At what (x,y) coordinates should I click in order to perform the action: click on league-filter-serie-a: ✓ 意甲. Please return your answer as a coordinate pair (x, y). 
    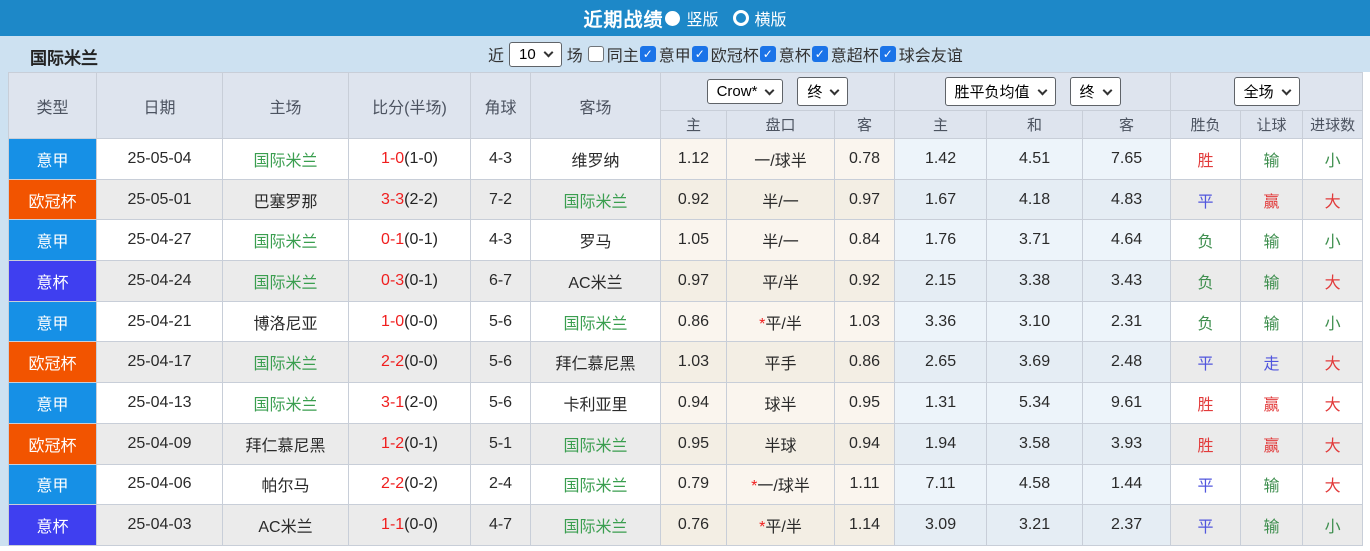
    Looking at the image, I should click on (665, 54).